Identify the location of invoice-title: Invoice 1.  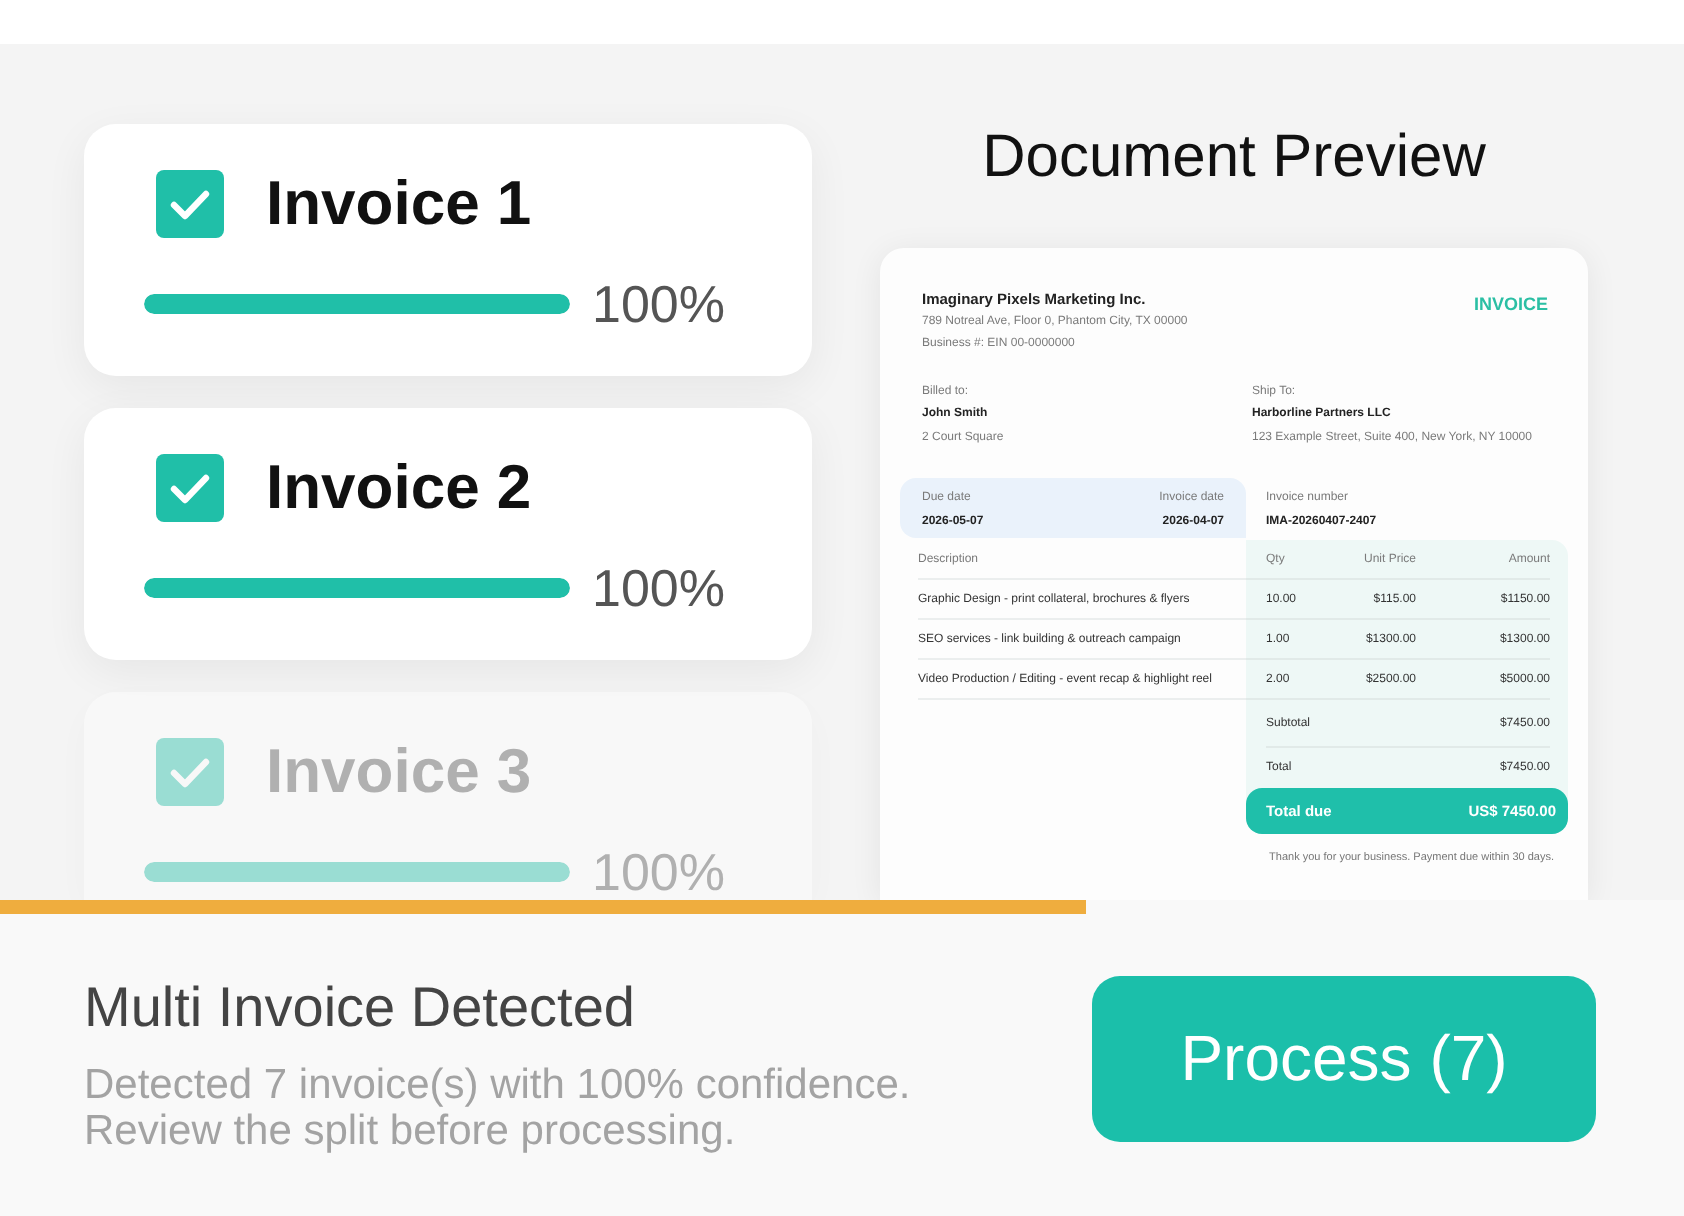
(399, 204).